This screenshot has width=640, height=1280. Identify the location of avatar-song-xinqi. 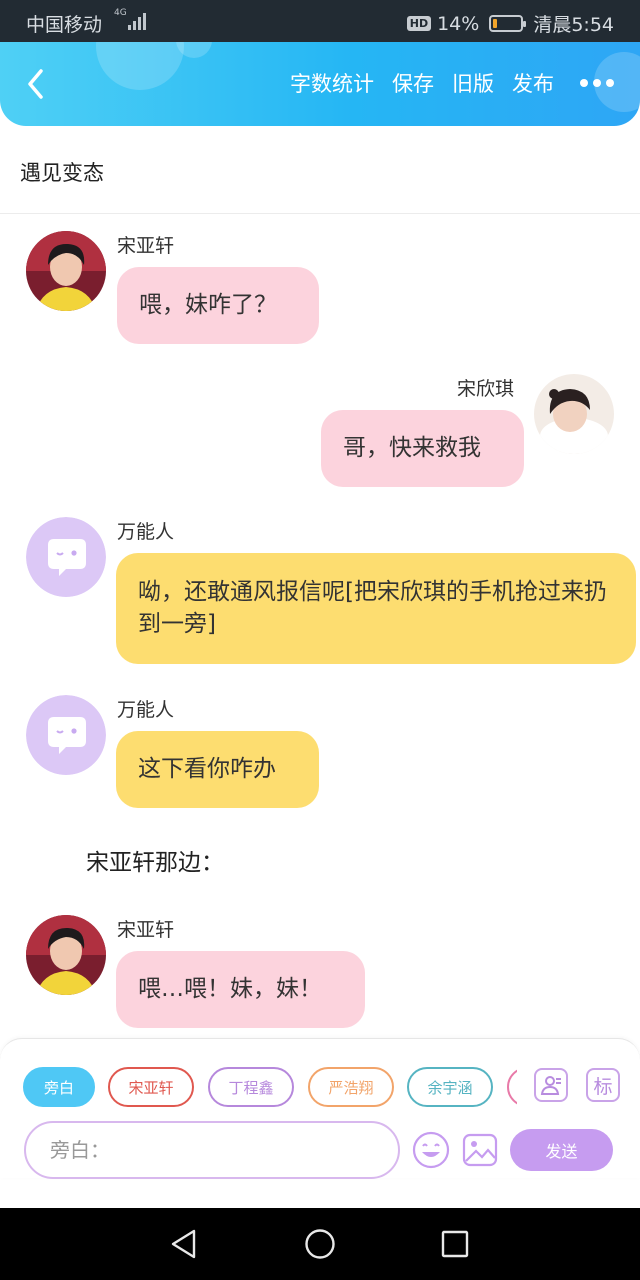
(574, 414).